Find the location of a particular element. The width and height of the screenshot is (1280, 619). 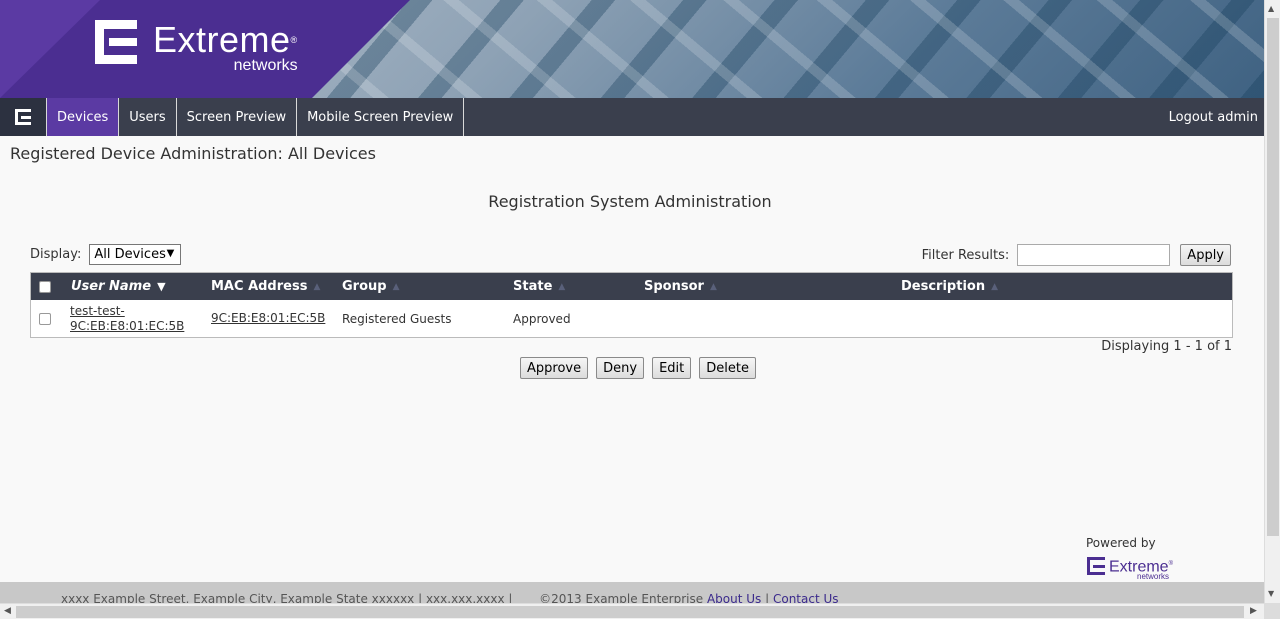

col-state: State ▲ is located at coordinates (539, 286).